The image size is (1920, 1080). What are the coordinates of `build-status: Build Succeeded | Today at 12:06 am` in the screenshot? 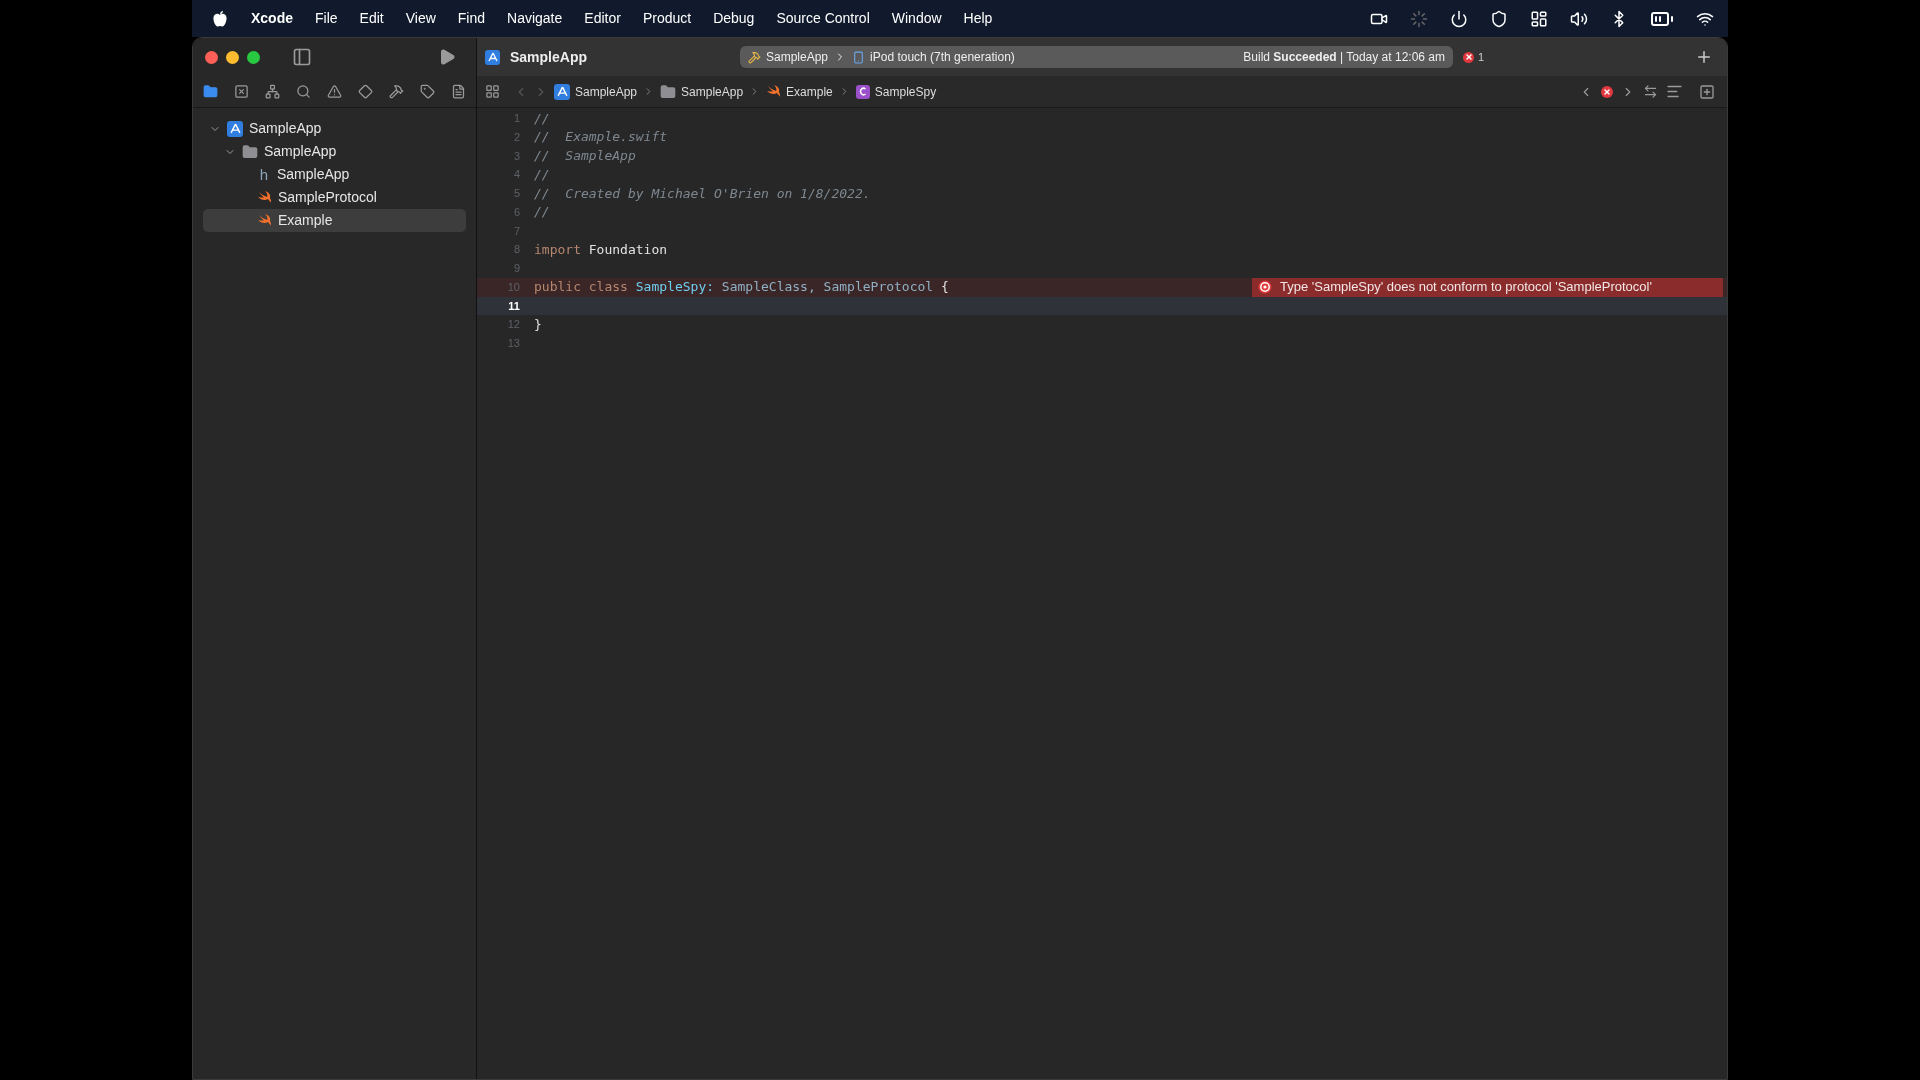 It's located at (1344, 57).